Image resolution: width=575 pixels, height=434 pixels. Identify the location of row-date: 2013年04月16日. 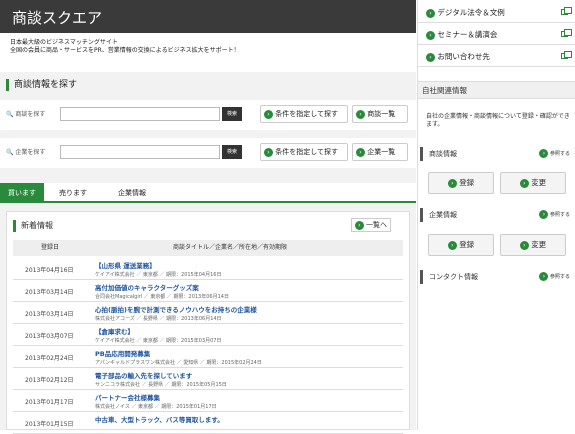
(49, 270).